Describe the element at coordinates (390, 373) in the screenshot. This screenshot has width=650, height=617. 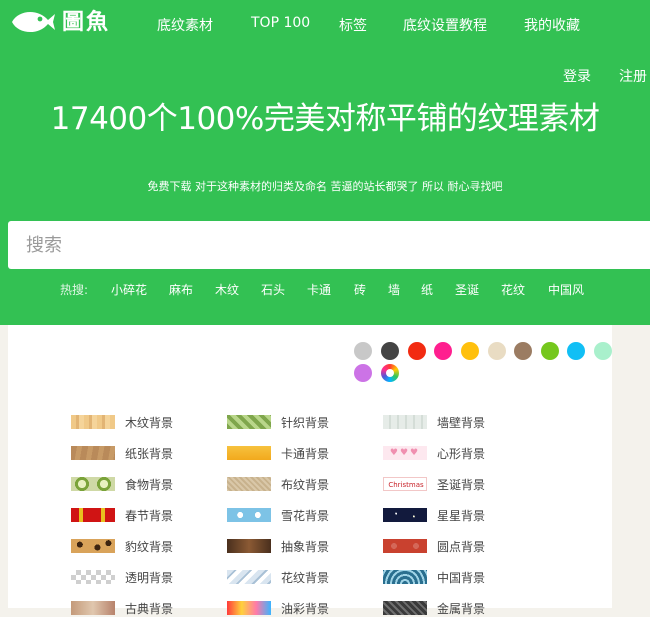
I see `color-swatch-rainbow` at that location.